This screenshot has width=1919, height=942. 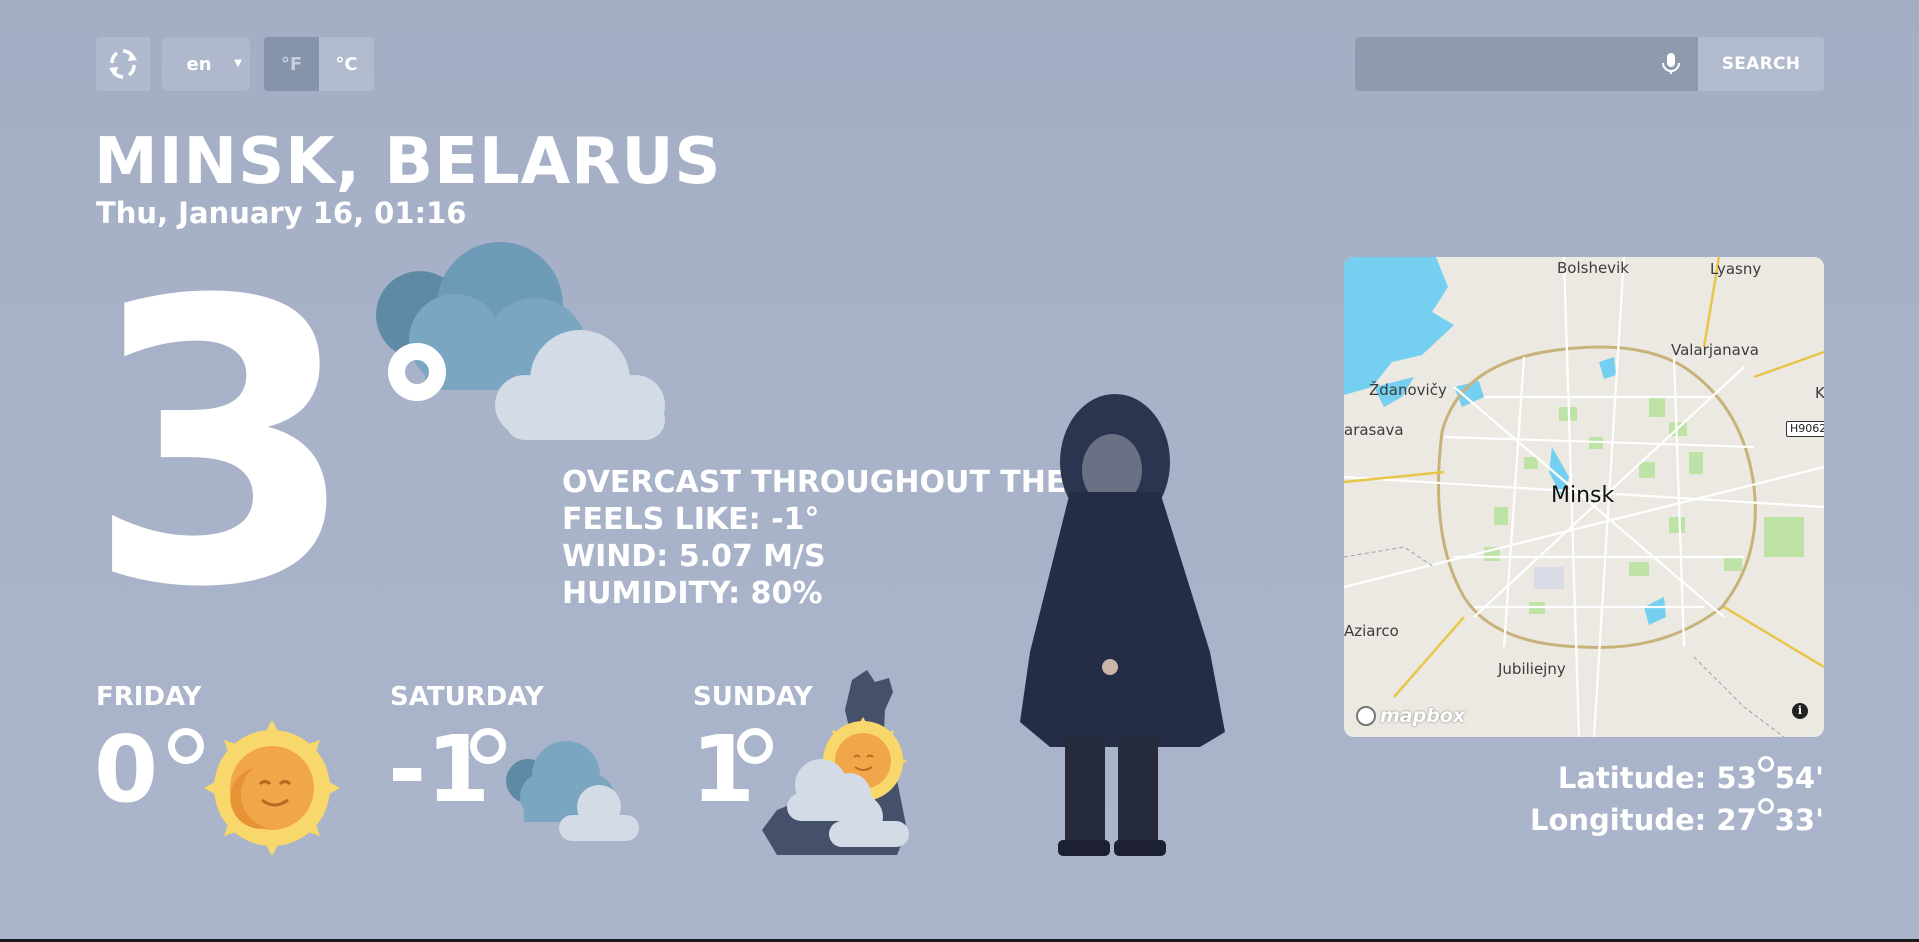 I want to click on chevron-down-icon: ▼, so click(x=238, y=63).